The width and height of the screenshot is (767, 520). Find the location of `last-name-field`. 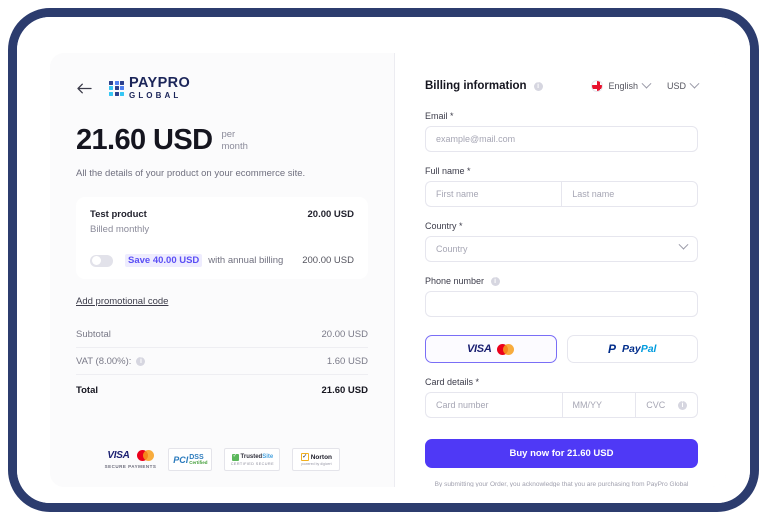

last-name-field is located at coordinates (629, 194).